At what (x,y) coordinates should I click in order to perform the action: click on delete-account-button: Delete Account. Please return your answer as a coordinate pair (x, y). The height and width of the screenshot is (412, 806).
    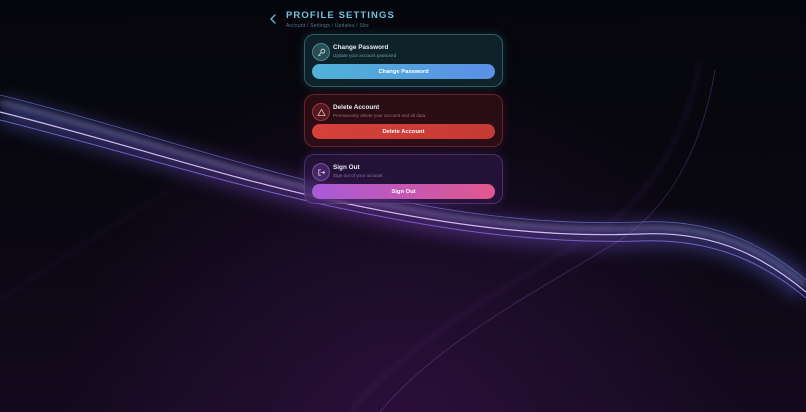
    Looking at the image, I should click on (403, 131).